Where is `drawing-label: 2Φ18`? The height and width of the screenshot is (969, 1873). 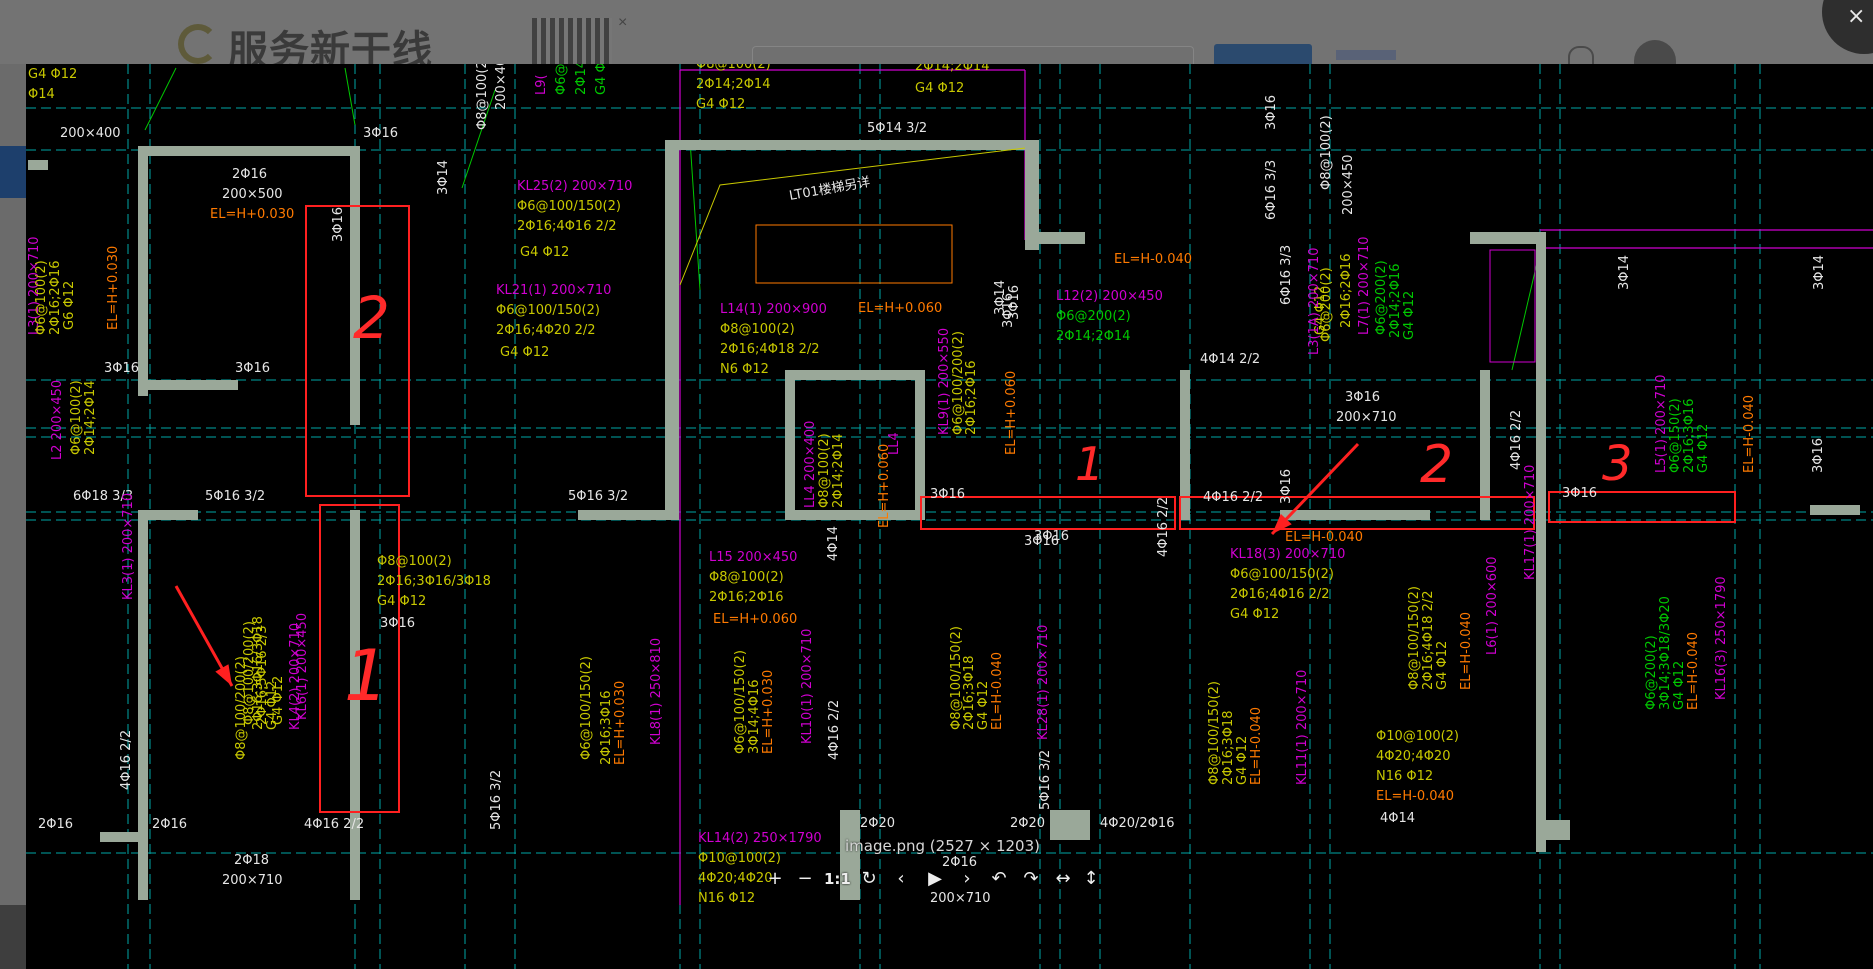 drawing-label: 2Φ18 is located at coordinates (251, 860).